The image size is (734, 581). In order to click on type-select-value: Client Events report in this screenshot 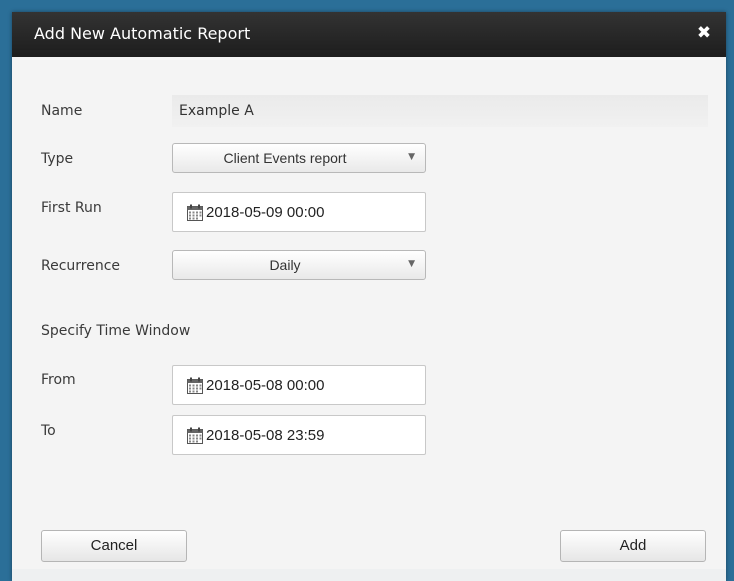, I will do `click(285, 158)`.